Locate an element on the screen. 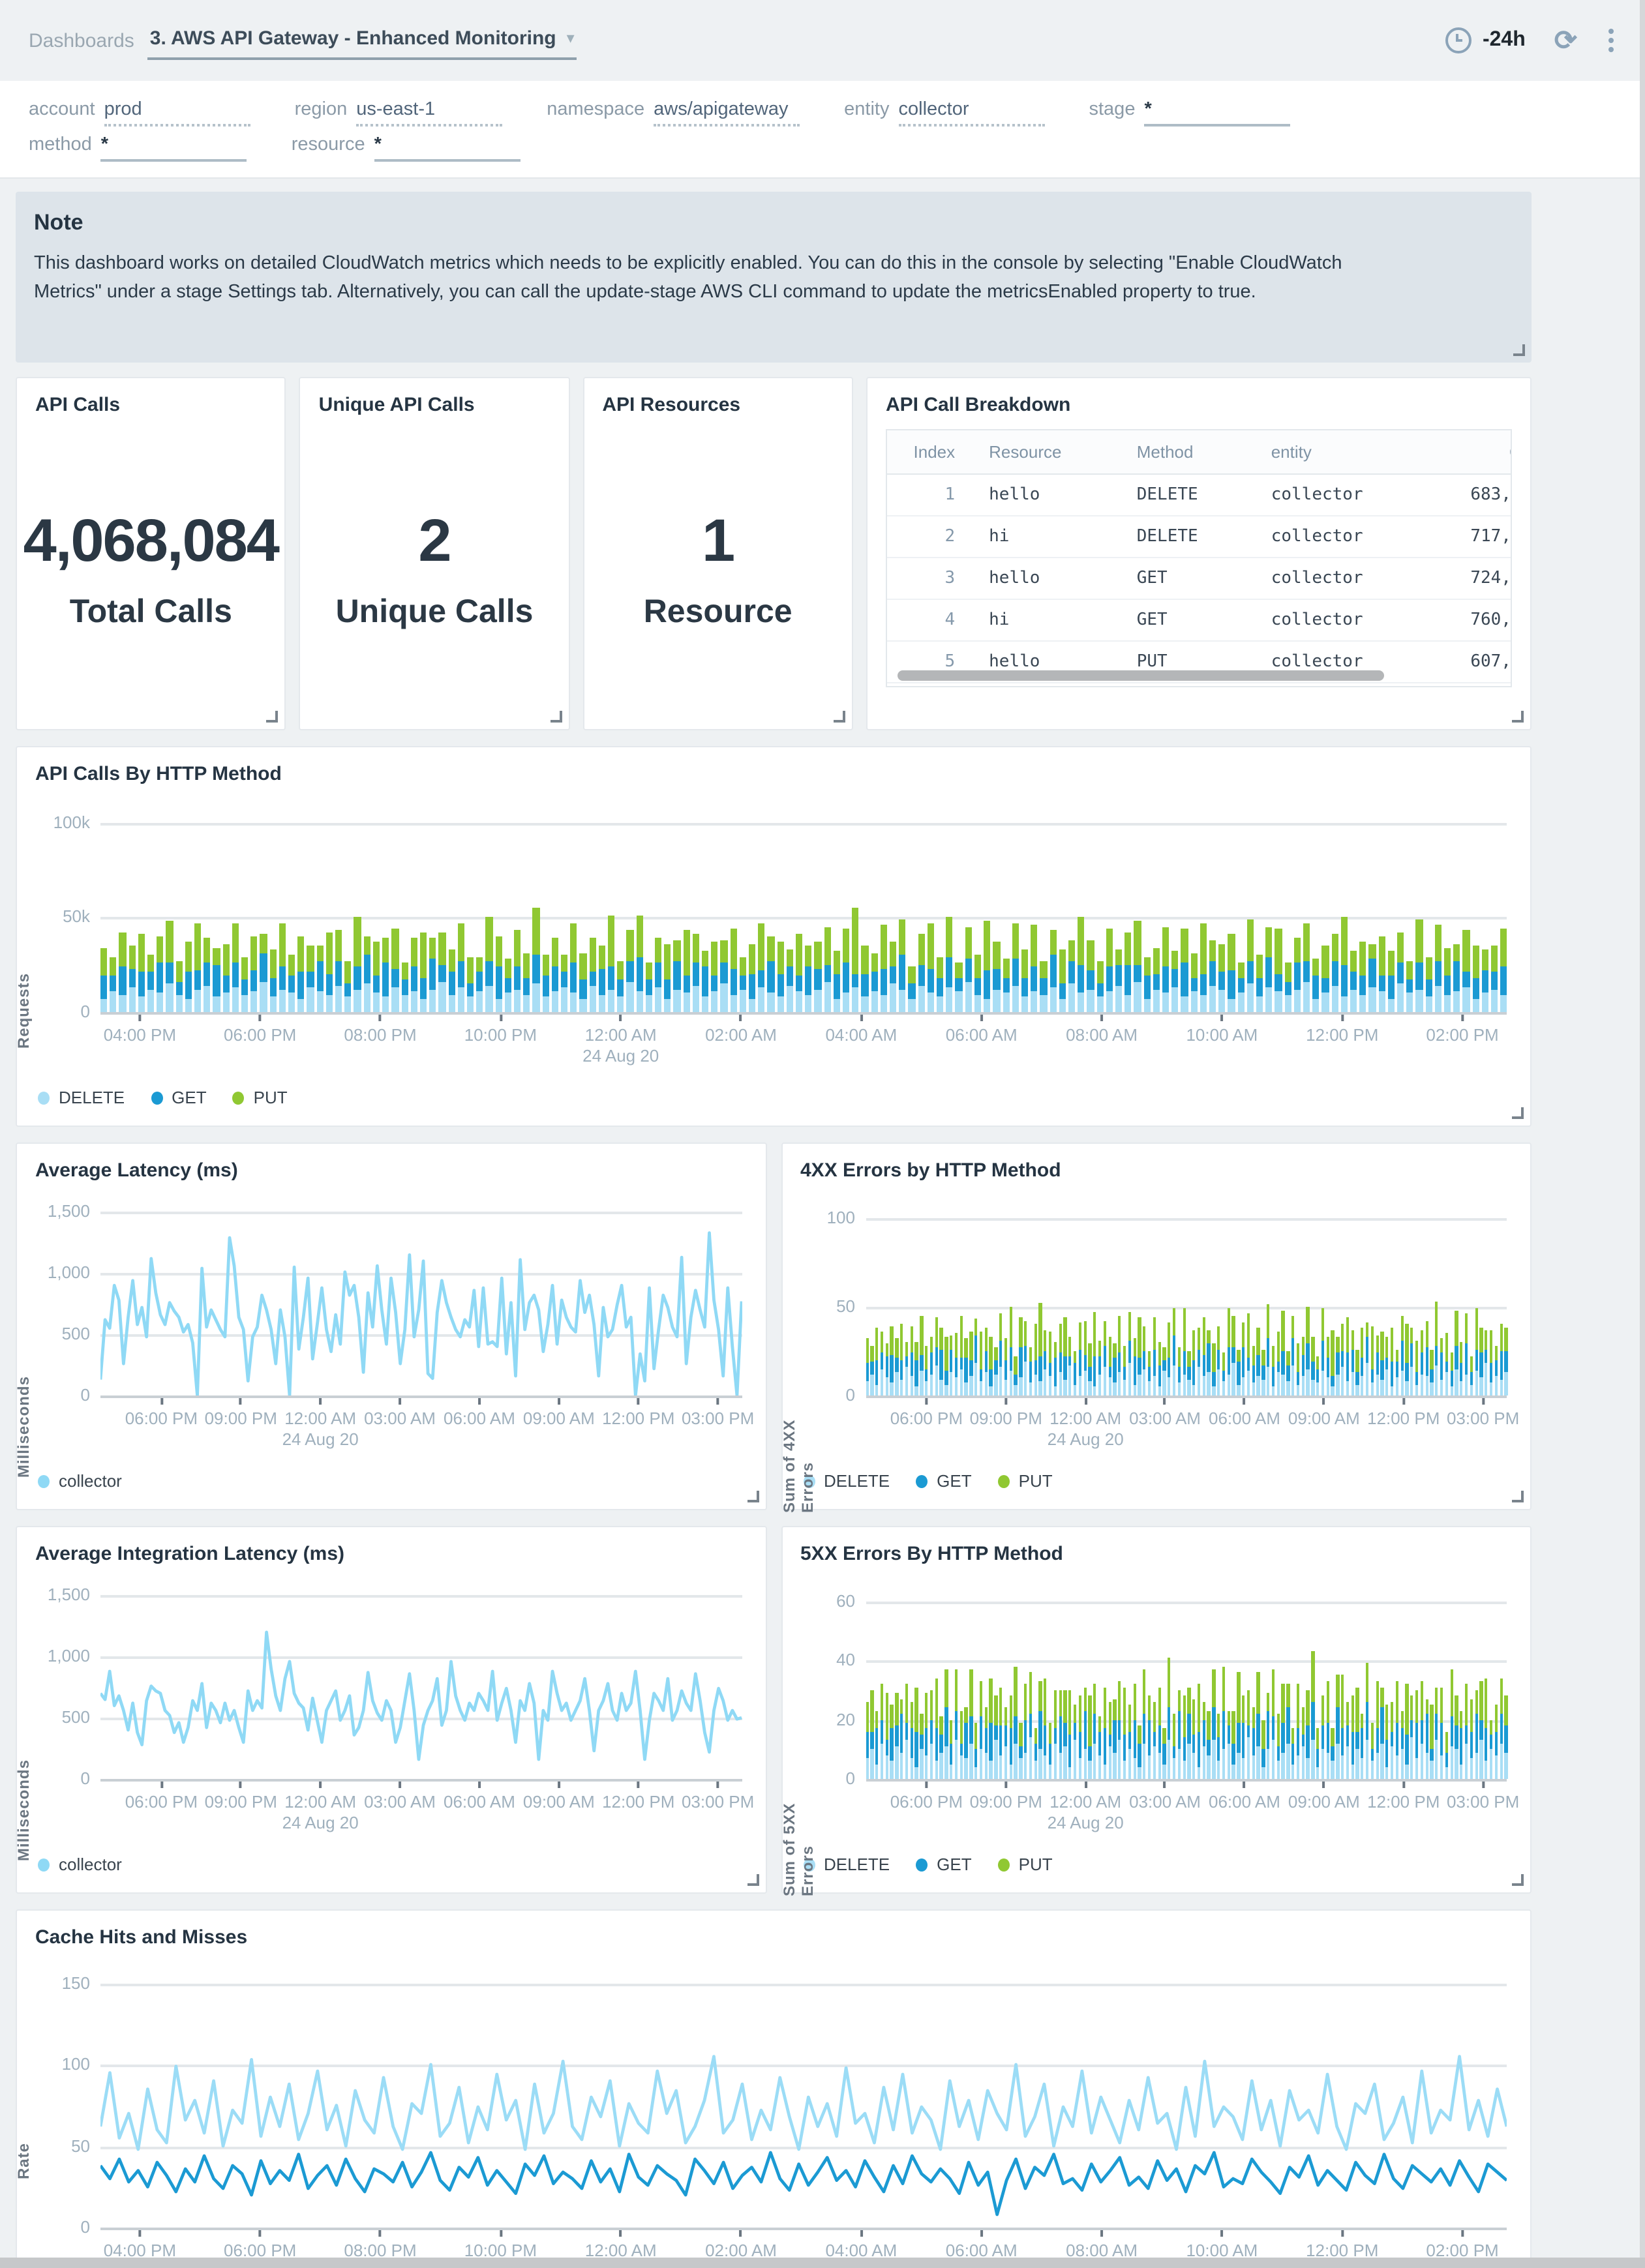 The image size is (1645, 2268). filter-account: account prod is located at coordinates (139, 113).